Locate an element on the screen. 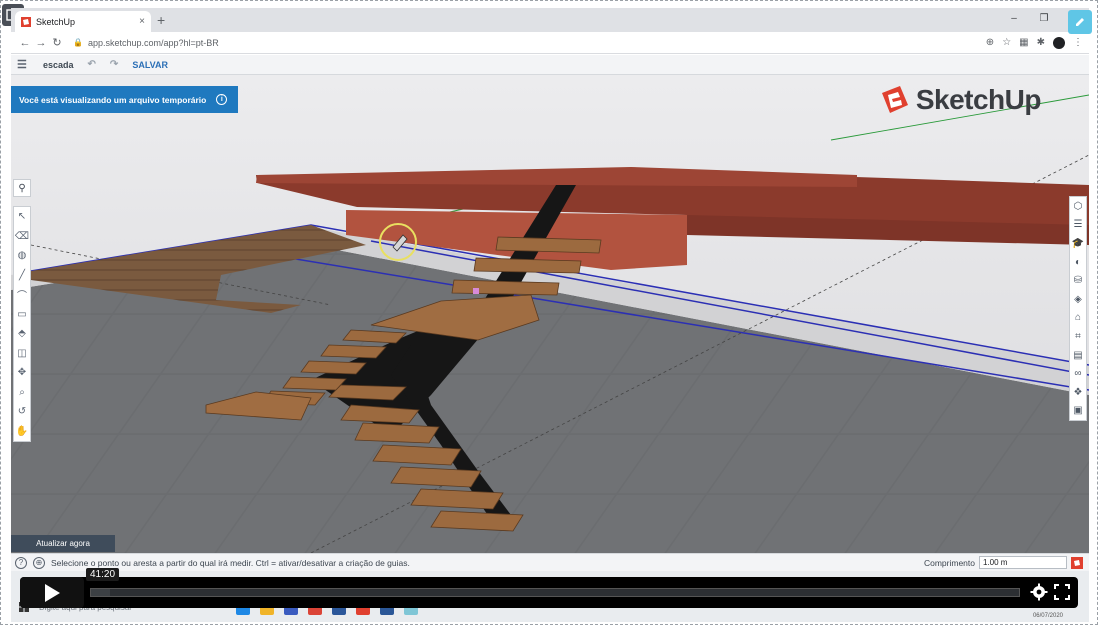 The image size is (1098, 625). right-panel-toolbar: ⬡ ☰ 🎓 ◐ ⛁ ◈ ⌂ ⌗ ▤ ∞ ❖ ▣ is located at coordinates (1078, 309).